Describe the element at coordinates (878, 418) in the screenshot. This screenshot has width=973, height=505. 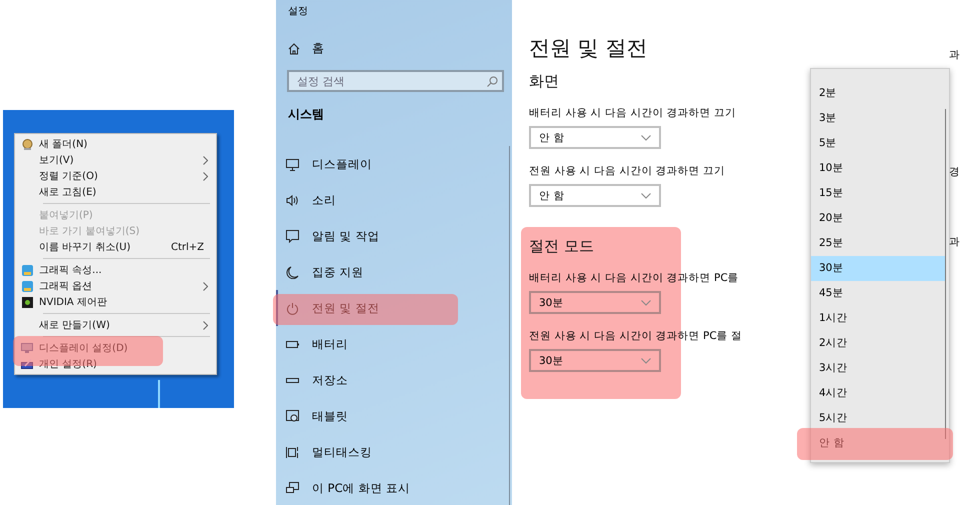
I see `dropdown-option: 5시간` at that location.